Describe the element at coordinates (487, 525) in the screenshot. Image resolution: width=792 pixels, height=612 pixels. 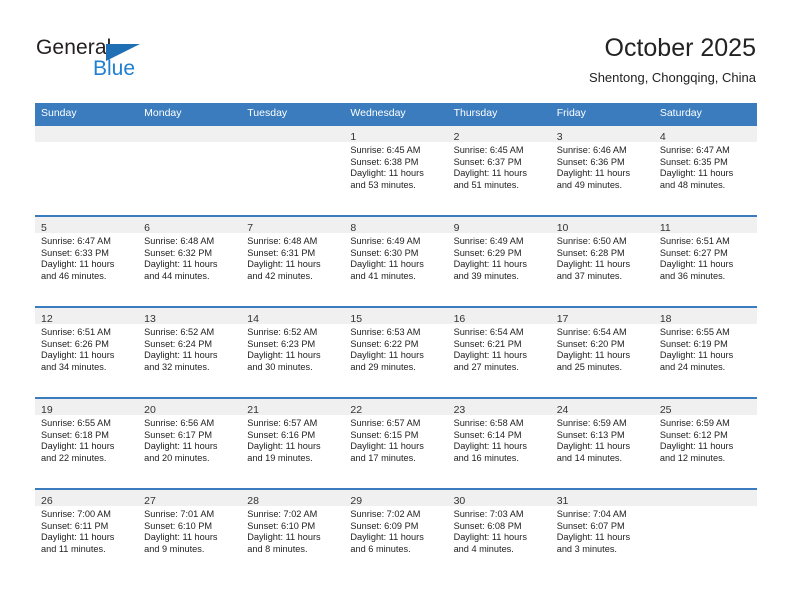
I see `sunset-text: Sunset: 6:08 PM` at that location.